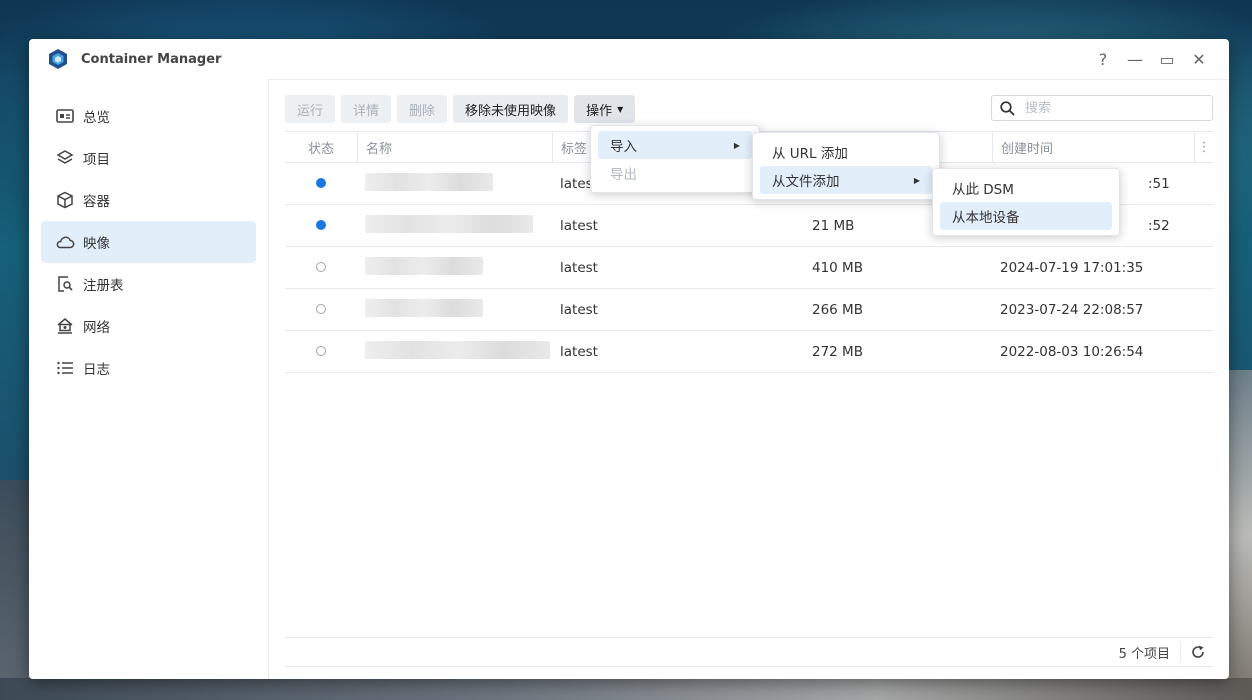 The height and width of the screenshot is (700, 1252). What do you see at coordinates (454, 147) in the screenshot?
I see `header-name: 名称` at bounding box center [454, 147].